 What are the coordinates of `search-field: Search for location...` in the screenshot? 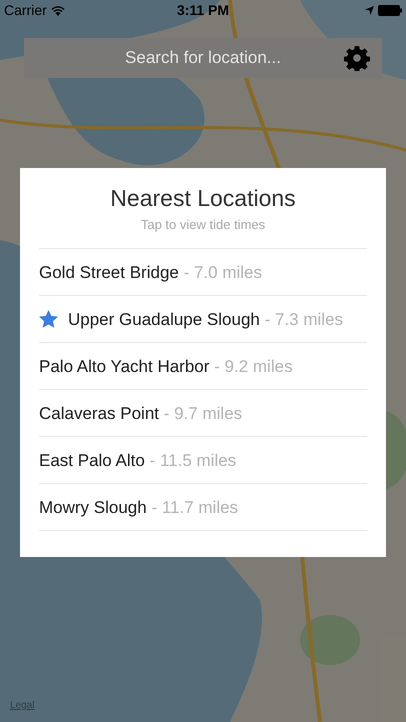 It's located at (203, 58).